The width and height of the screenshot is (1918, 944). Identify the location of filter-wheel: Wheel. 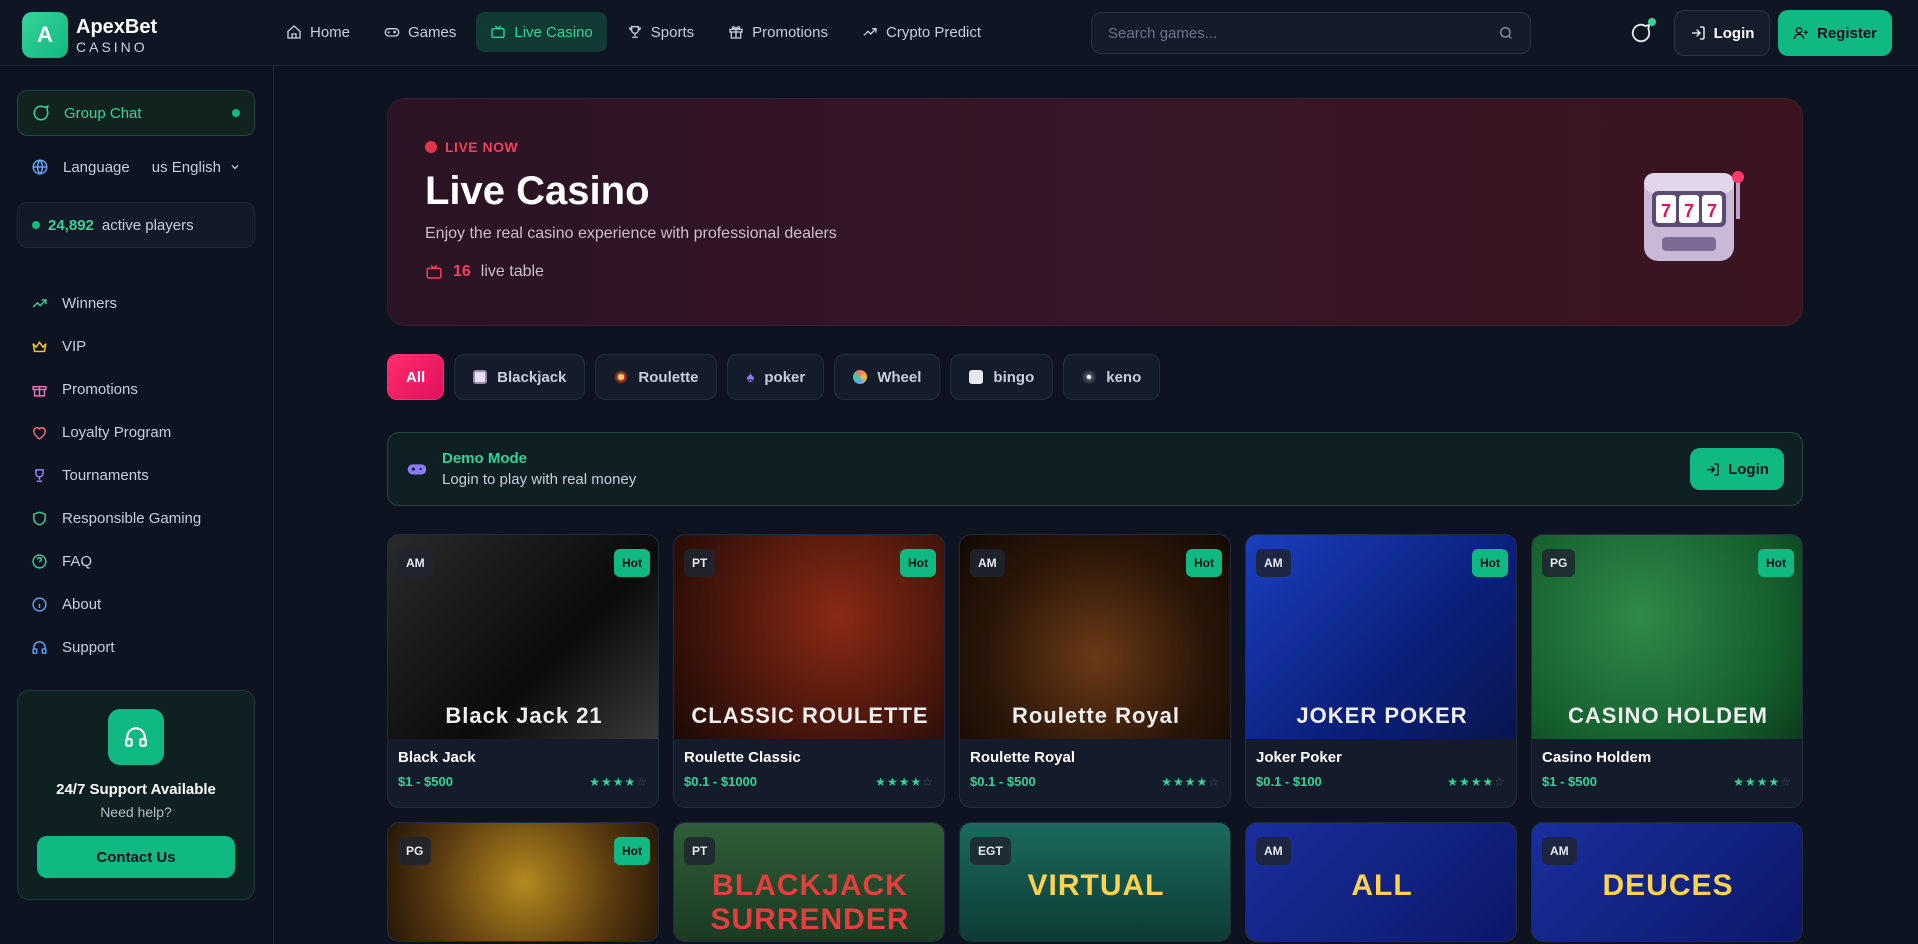
(887, 377).